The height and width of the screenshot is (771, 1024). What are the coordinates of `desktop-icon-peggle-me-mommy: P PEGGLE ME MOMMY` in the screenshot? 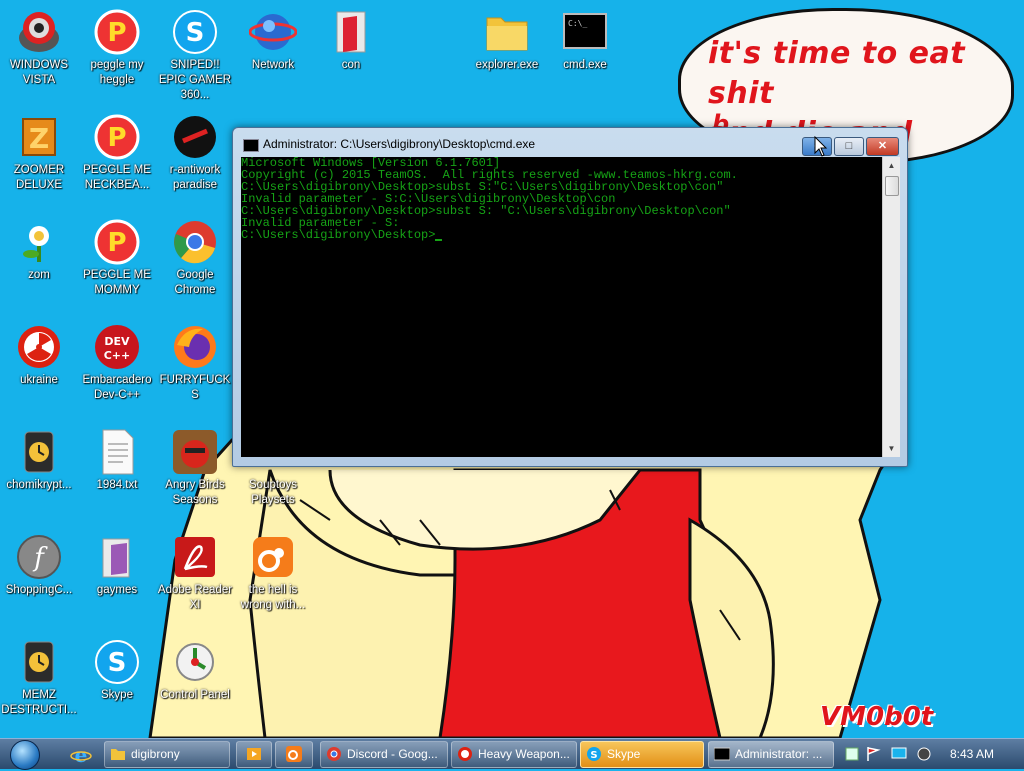 It's located at (117, 258).